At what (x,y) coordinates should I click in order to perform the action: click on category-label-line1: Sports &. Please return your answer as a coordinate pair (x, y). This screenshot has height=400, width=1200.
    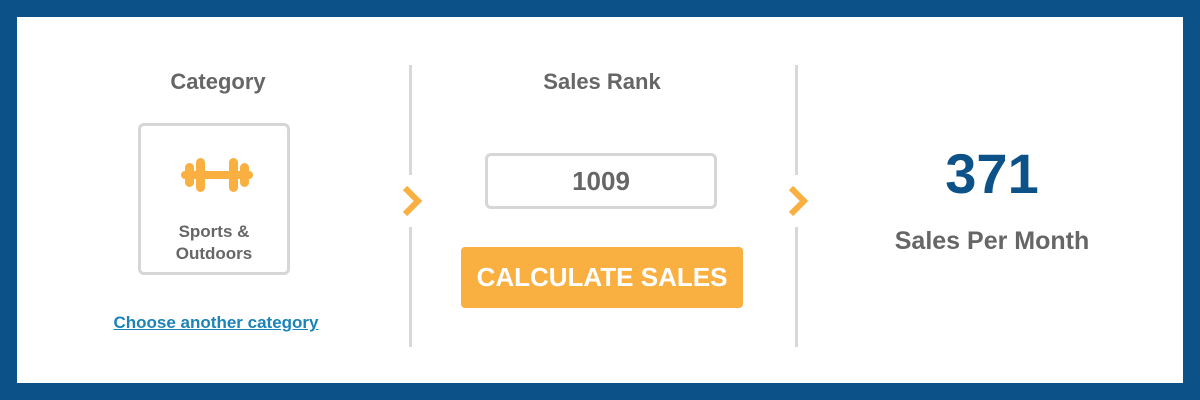
    Looking at the image, I should click on (214, 231).